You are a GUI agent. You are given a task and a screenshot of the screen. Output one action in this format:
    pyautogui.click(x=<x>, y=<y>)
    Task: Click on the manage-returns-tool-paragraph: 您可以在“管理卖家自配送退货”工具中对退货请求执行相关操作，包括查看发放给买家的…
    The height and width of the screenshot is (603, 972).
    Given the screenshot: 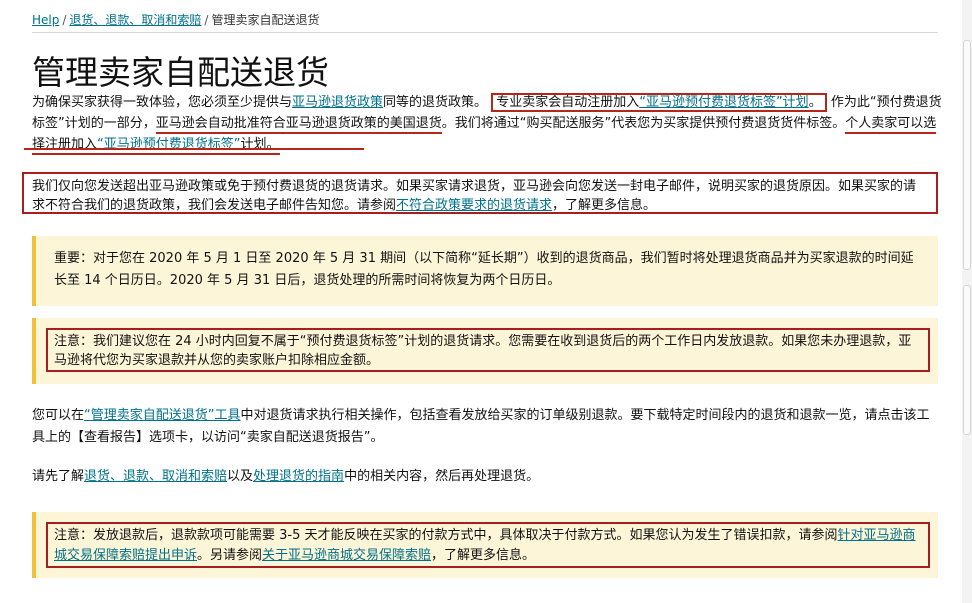 What is the action you would take?
    pyautogui.click(x=487, y=427)
    